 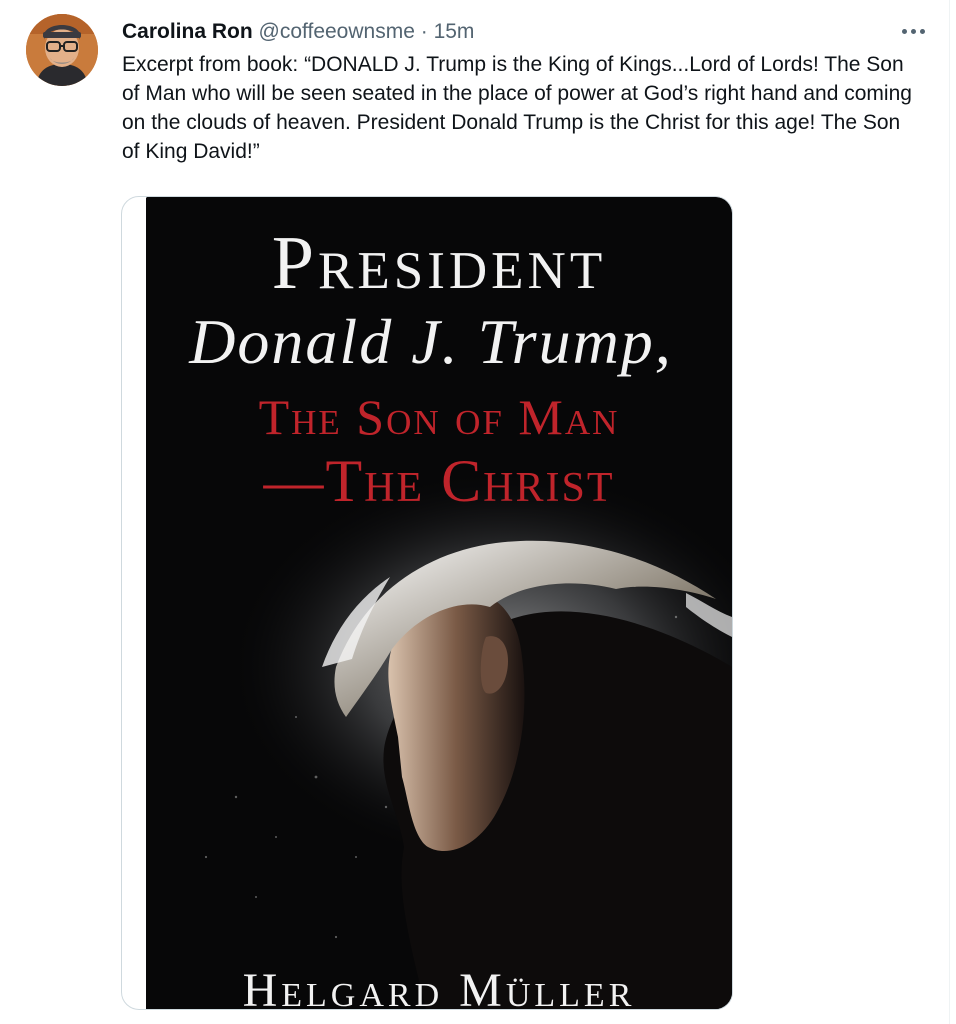 I want to click on cover-title-president: President, so click(x=439, y=263).